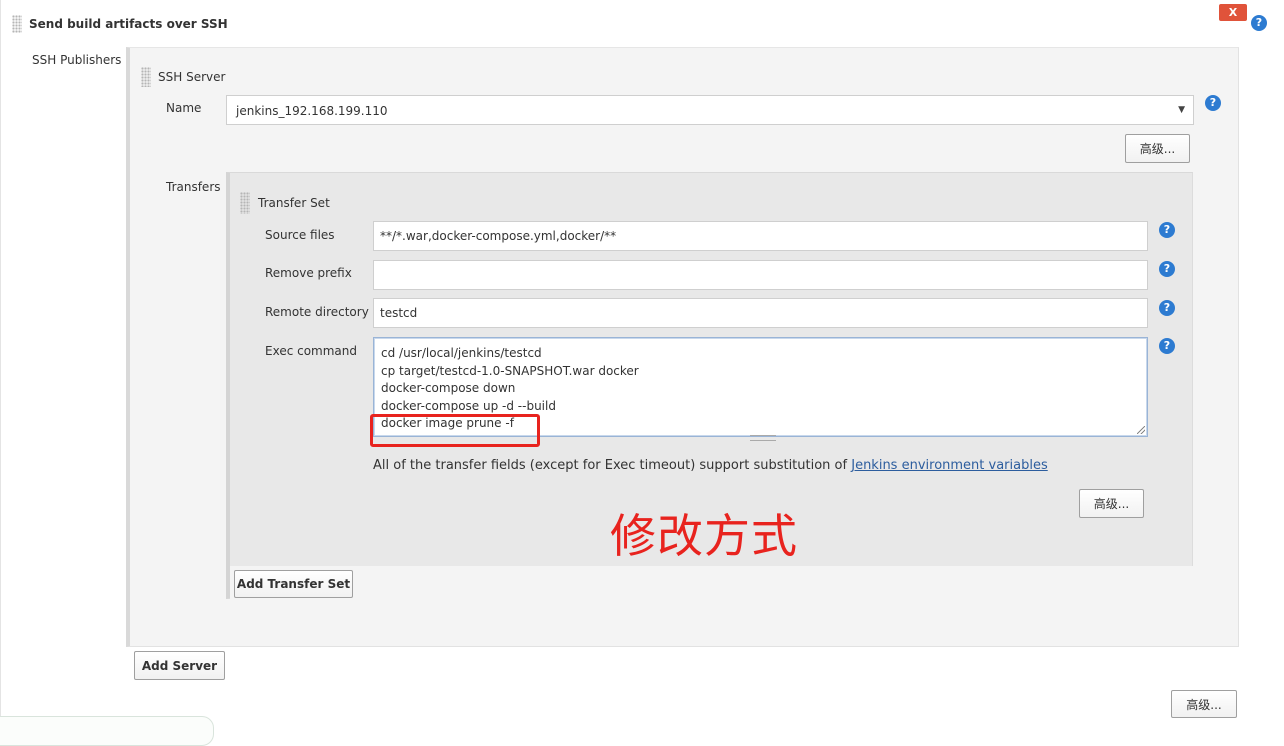 This screenshot has width=1284, height=746. What do you see at coordinates (312, 111) in the screenshot?
I see `server-name-value: jenkins_192.168.199.110` at bounding box center [312, 111].